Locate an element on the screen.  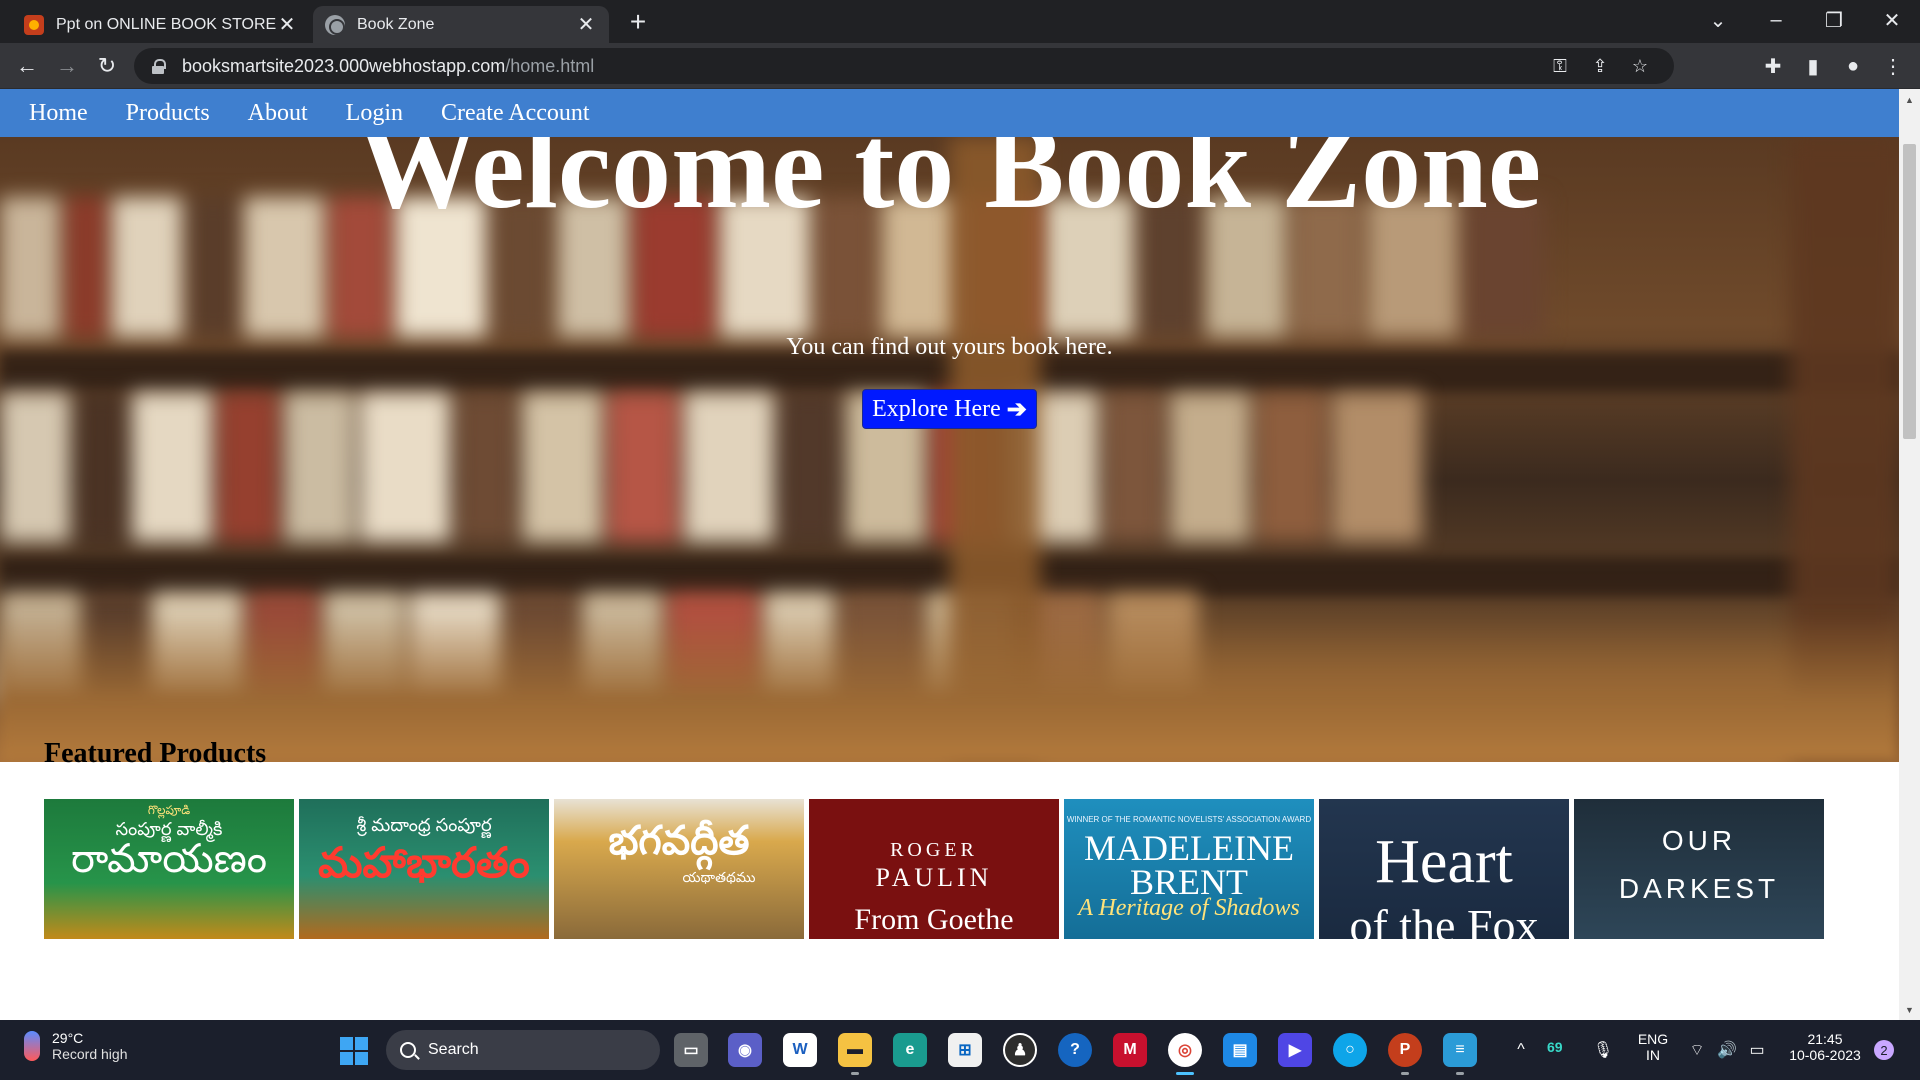
blurred-floor is located at coordinates (949, 687).